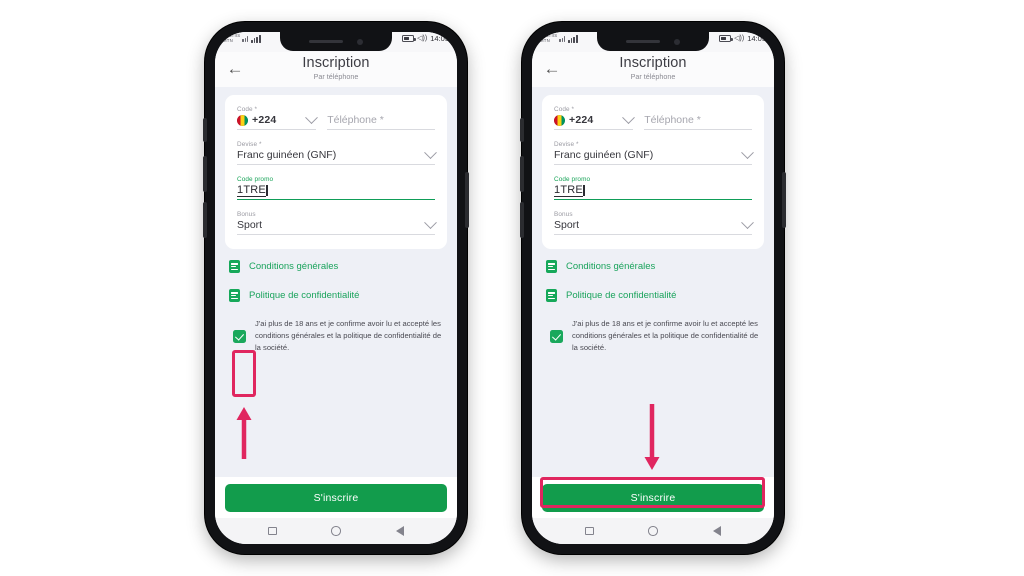 Image resolution: width=1024 pixels, height=576 pixels. I want to click on text-caret, so click(267, 191).